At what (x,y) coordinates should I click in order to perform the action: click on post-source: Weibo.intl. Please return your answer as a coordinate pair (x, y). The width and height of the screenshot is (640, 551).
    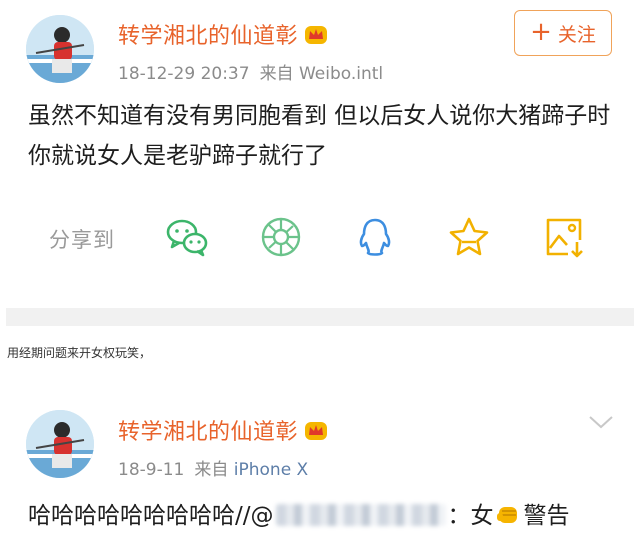
    Looking at the image, I should click on (341, 74).